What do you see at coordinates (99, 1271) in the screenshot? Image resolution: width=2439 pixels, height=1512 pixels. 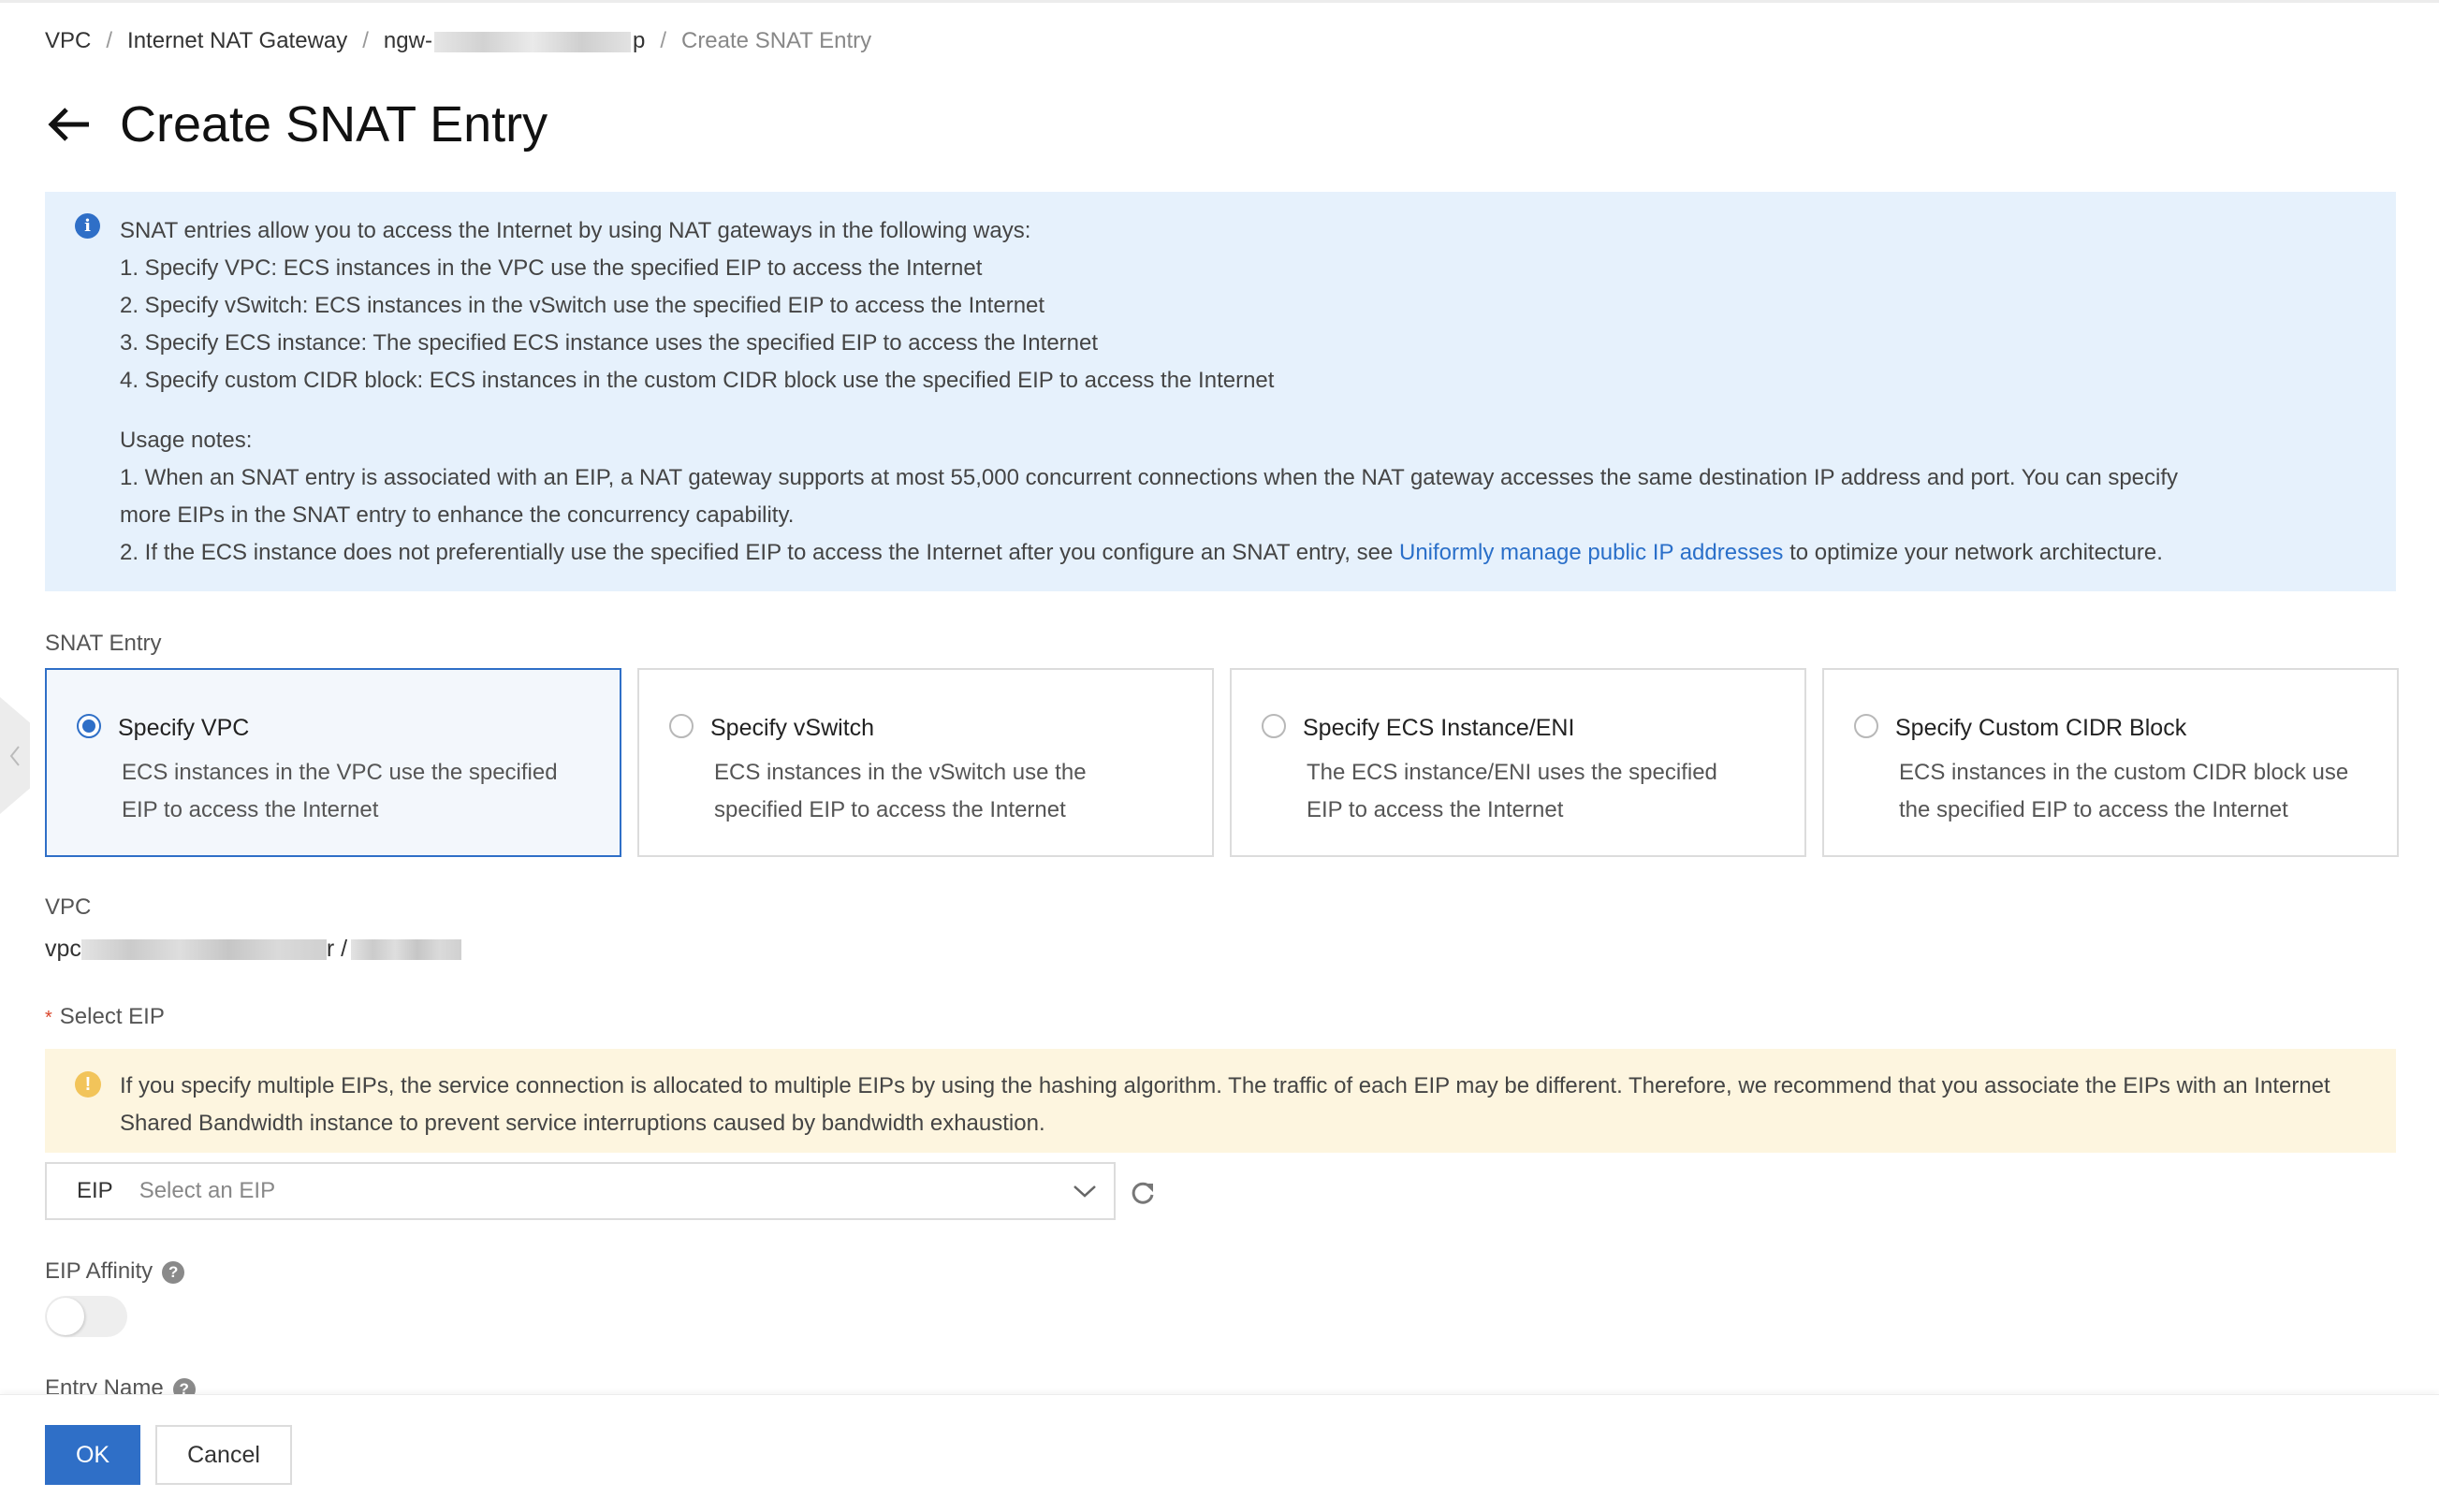 I see `eip-affinity-label-text: EIP Affinity` at bounding box center [99, 1271].